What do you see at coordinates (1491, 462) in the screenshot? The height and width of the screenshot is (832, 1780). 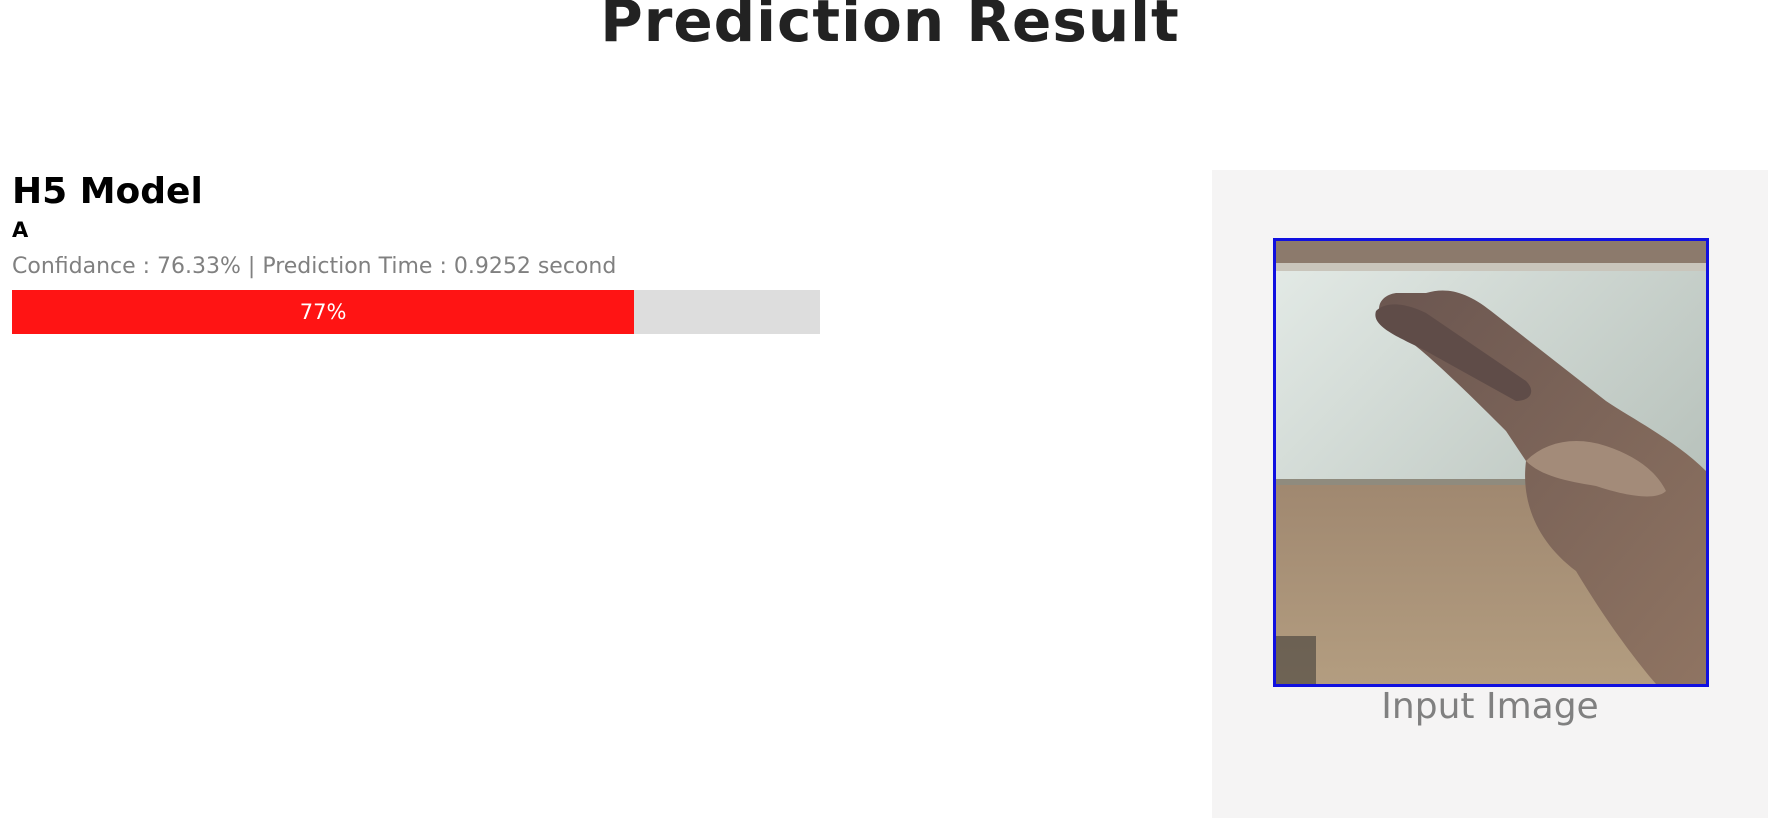 I see `input-image` at bounding box center [1491, 462].